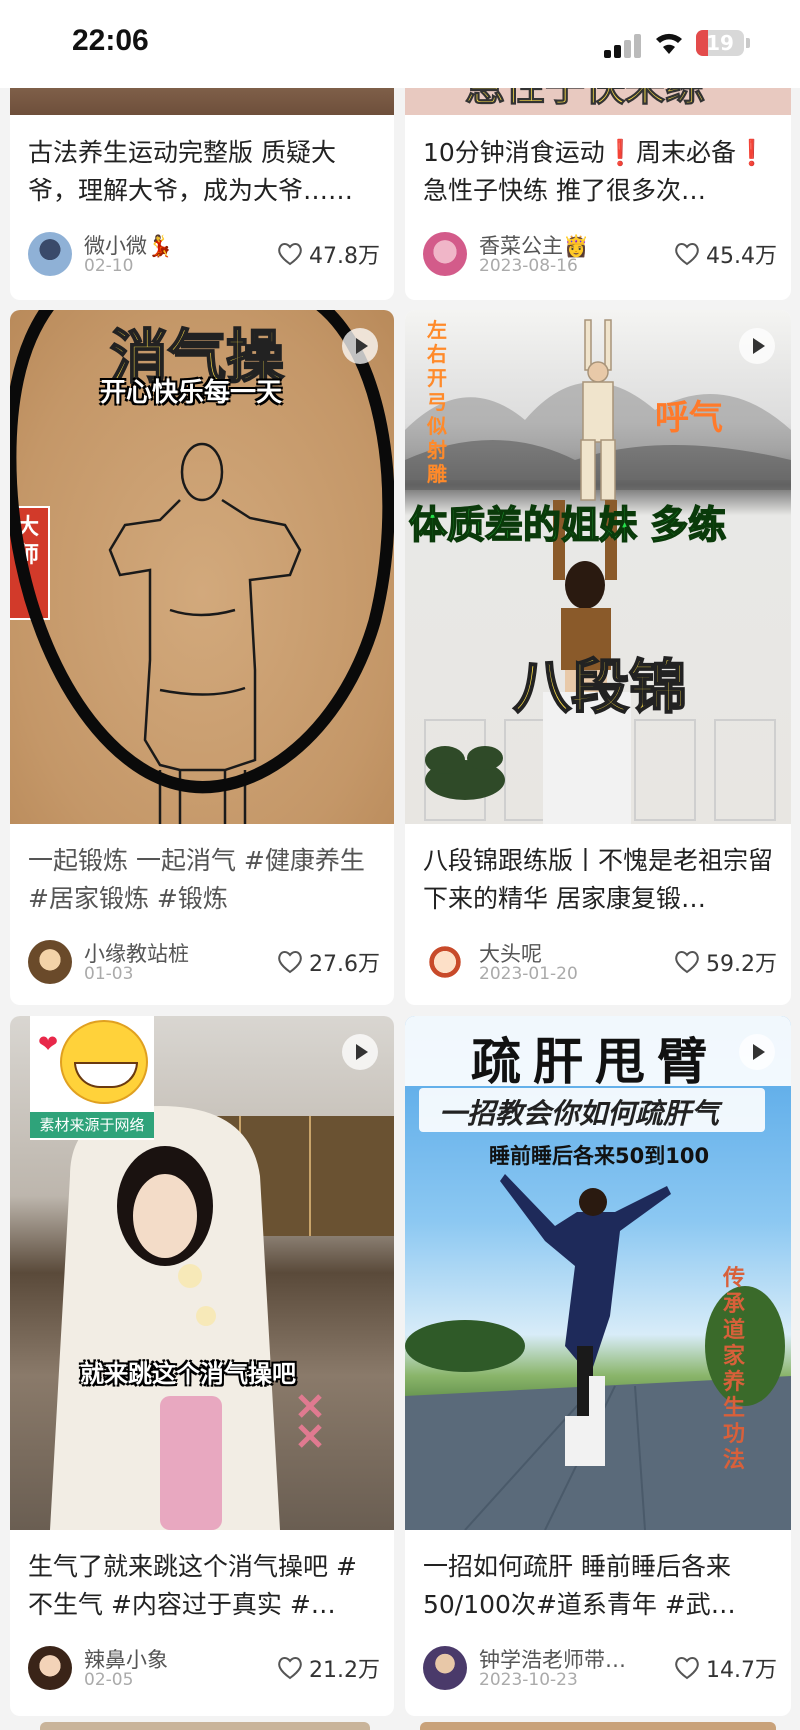 This screenshot has width=800, height=1730. I want to click on source-badge: 素材来源于网络, so click(92, 1125).